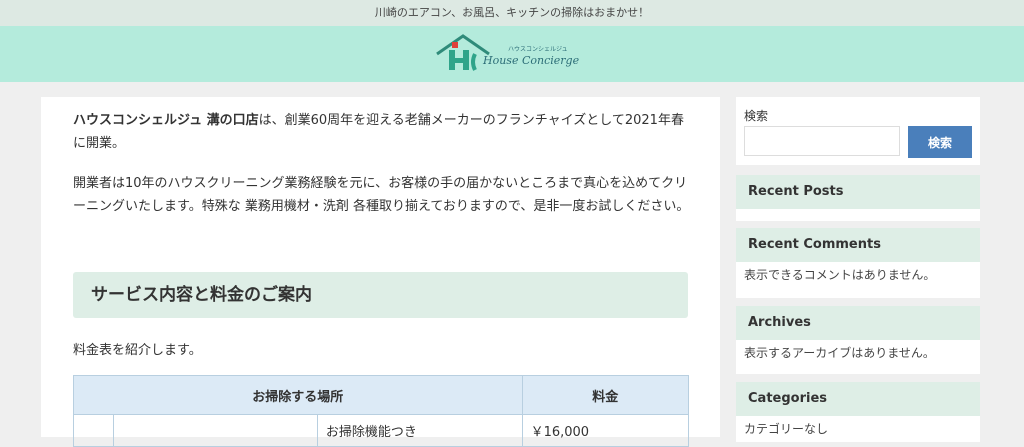 The width and height of the screenshot is (1024, 447). I want to click on site-logo: ハウスコンシェルジュ House Concierge, so click(515, 54).